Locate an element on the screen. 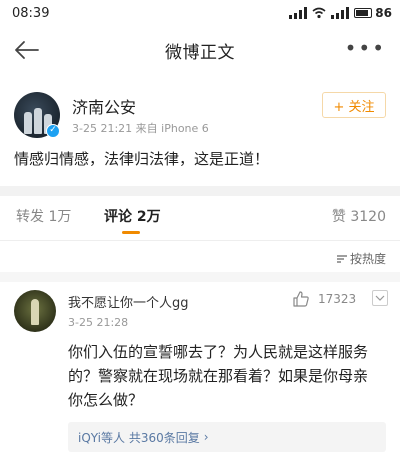 This screenshot has width=400, height=461. commenter-avatar is located at coordinates (35, 311).